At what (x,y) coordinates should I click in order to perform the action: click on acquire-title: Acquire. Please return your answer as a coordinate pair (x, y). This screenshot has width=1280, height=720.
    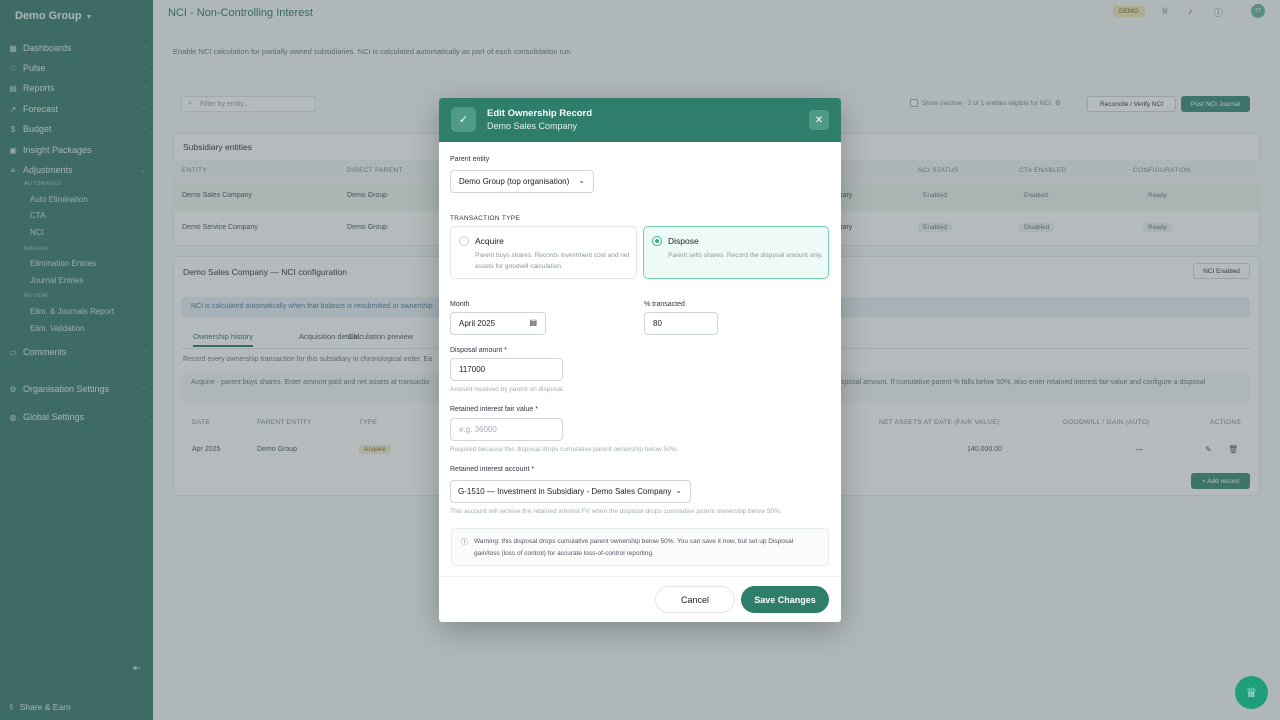
    Looking at the image, I should click on (489, 241).